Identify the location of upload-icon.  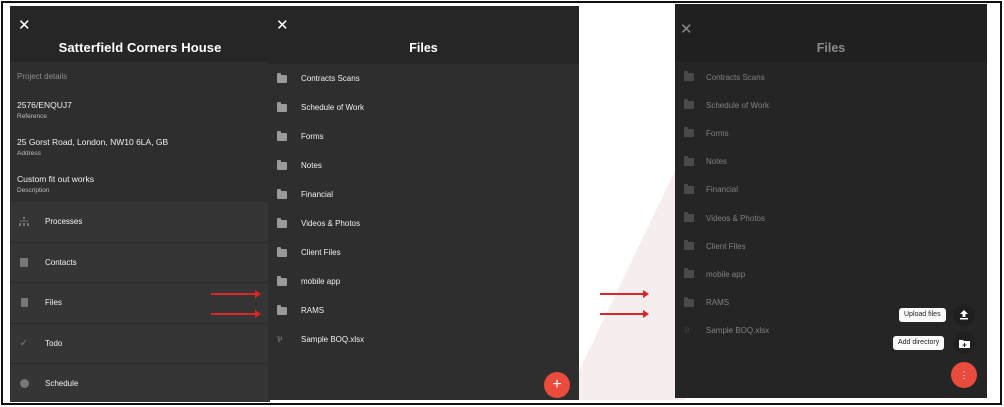
(964, 315).